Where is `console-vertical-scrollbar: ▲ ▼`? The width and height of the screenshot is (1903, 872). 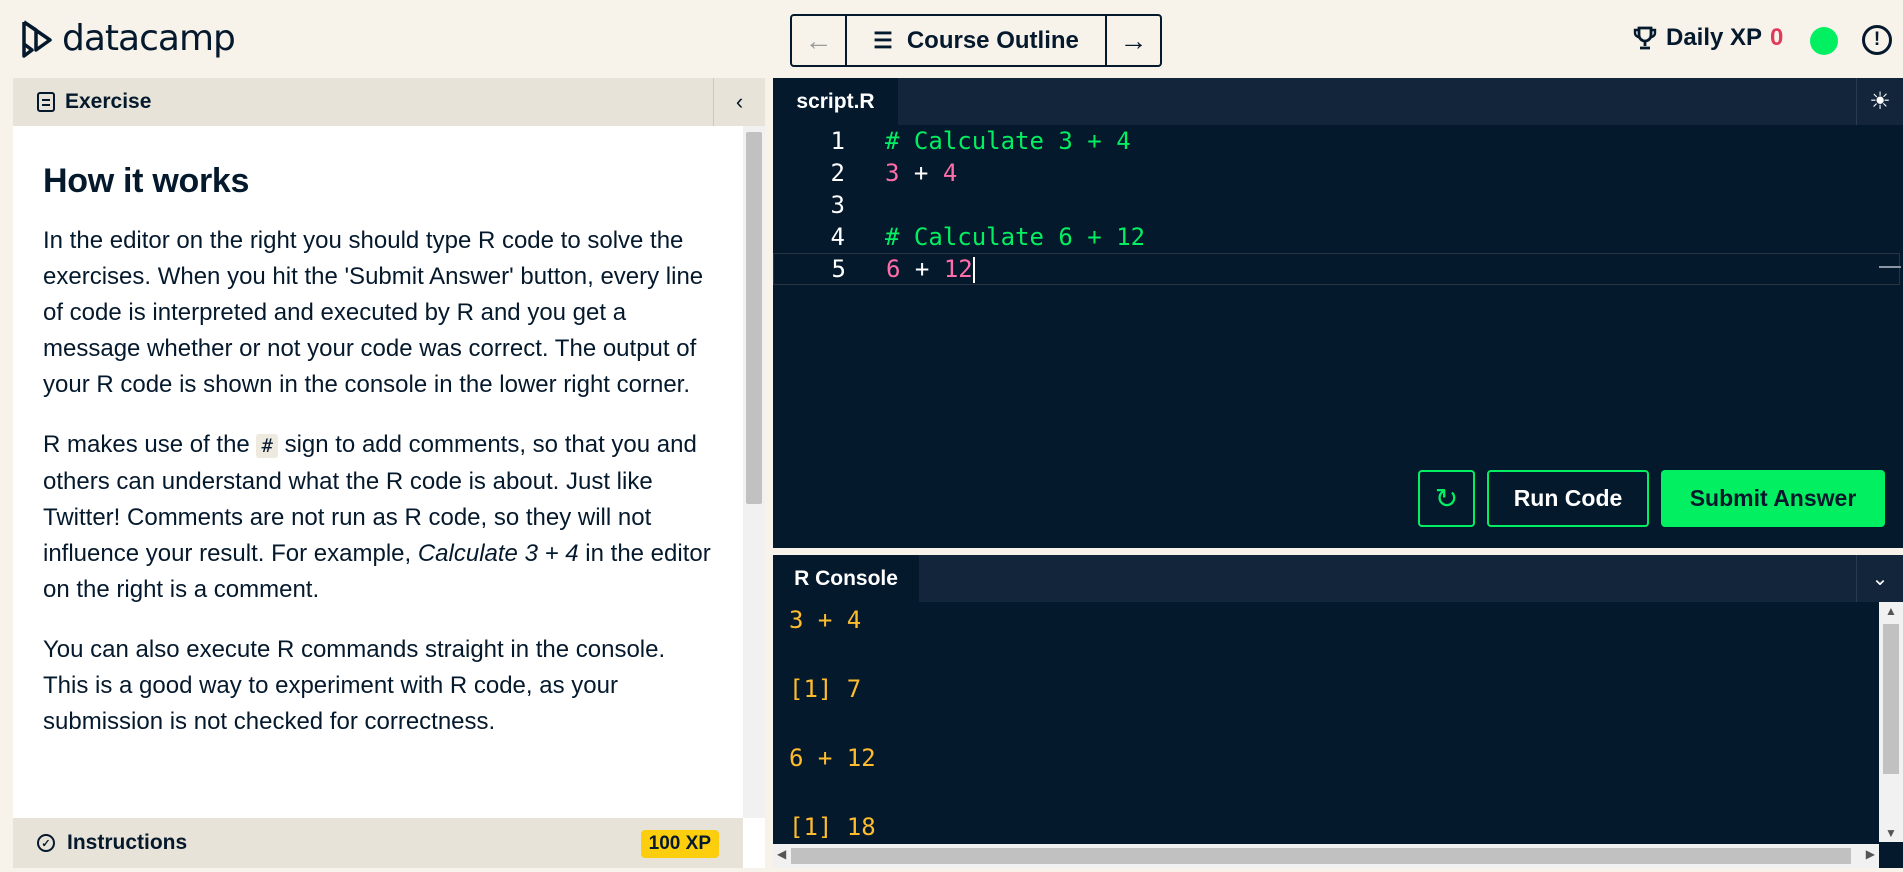
console-vertical-scrollbar: ▲ ▼ is located at coordinates (1891, 722).